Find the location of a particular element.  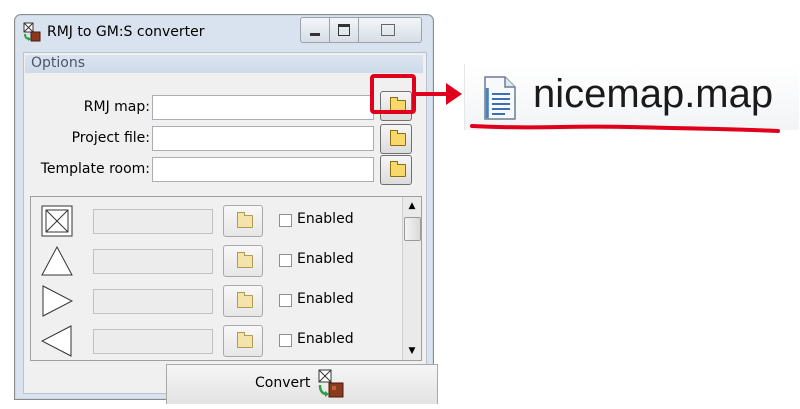

triangle-left-icon is located at coordinates (56, 341).